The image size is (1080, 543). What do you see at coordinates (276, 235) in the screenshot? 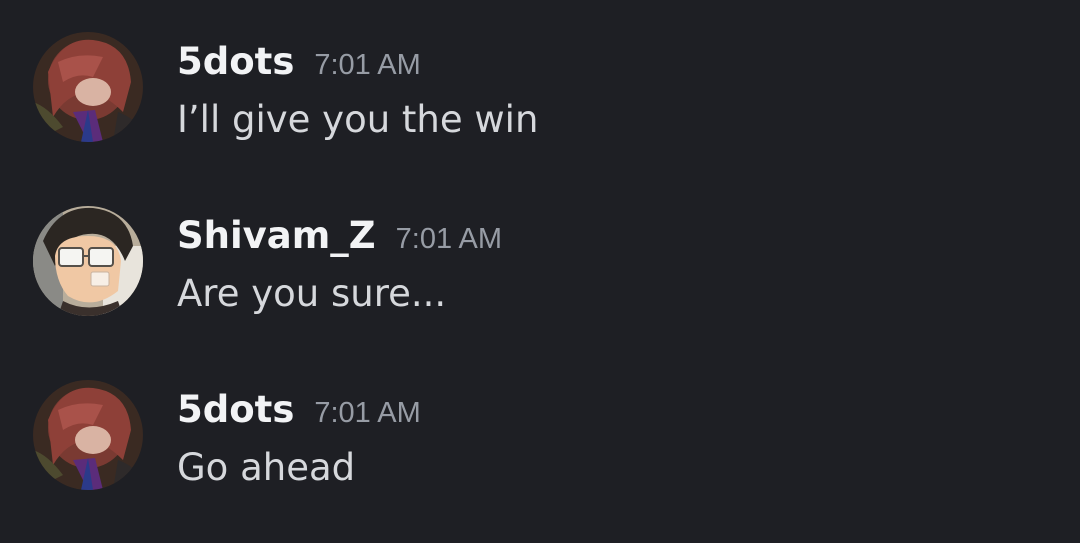
I see `username: Shivam_Z` at bounding box center [276, 235].